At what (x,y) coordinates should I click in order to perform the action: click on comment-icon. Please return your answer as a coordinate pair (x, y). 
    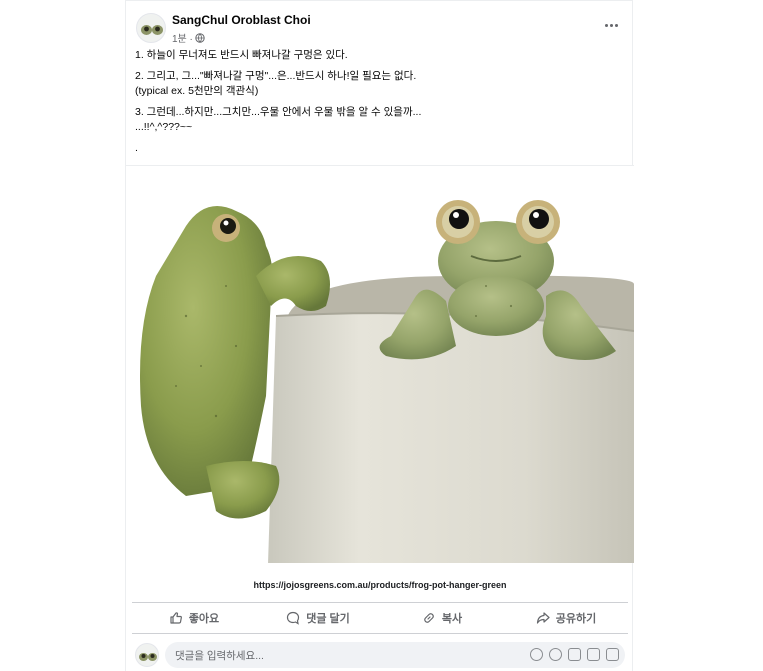
    Looking at the image, I should click on (293, 618).